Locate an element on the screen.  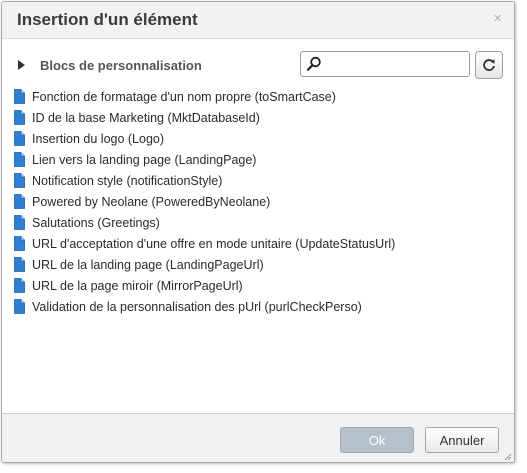
list-item: Insertion du logo (Logo) is located at coordinates (254, 138).